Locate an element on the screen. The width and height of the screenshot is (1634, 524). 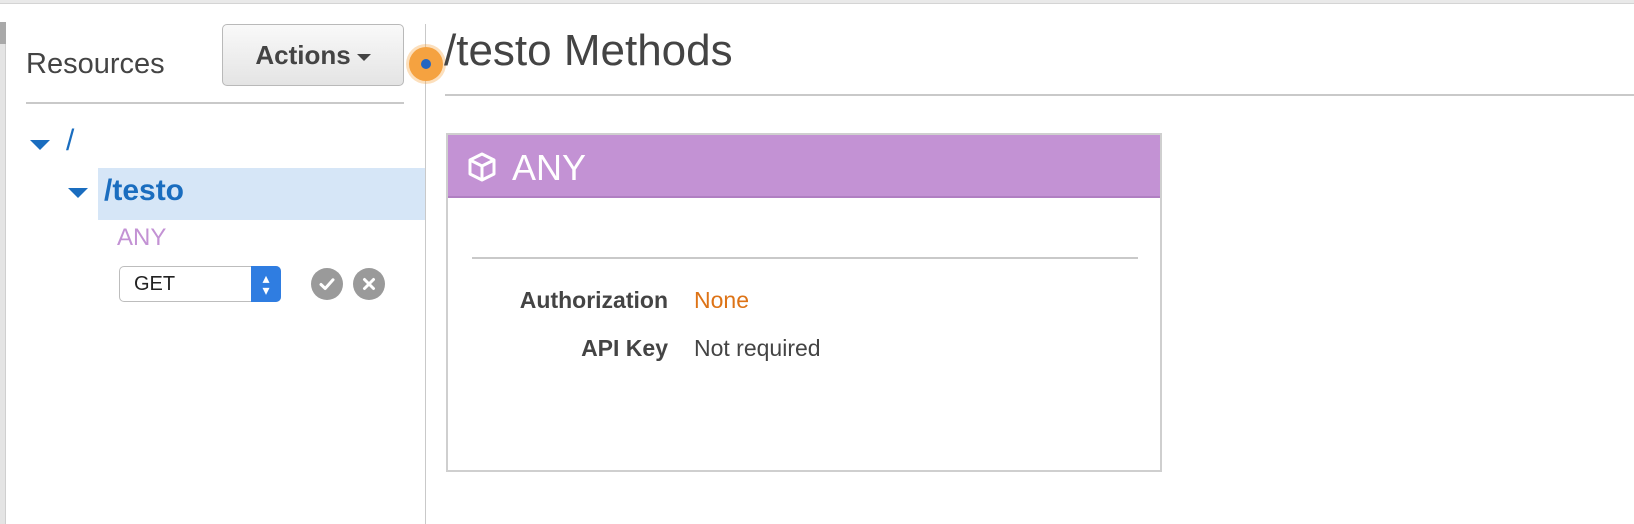
close-icon is located at coordinates (369, 284).